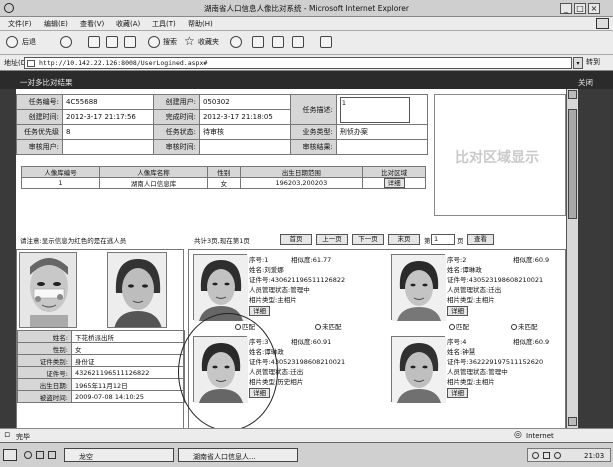  What do you see at coordinates (276, 372) in the screenshot?
I see `candidate-status: 人员管理状态:迁出` at bounding box center [276, 372].